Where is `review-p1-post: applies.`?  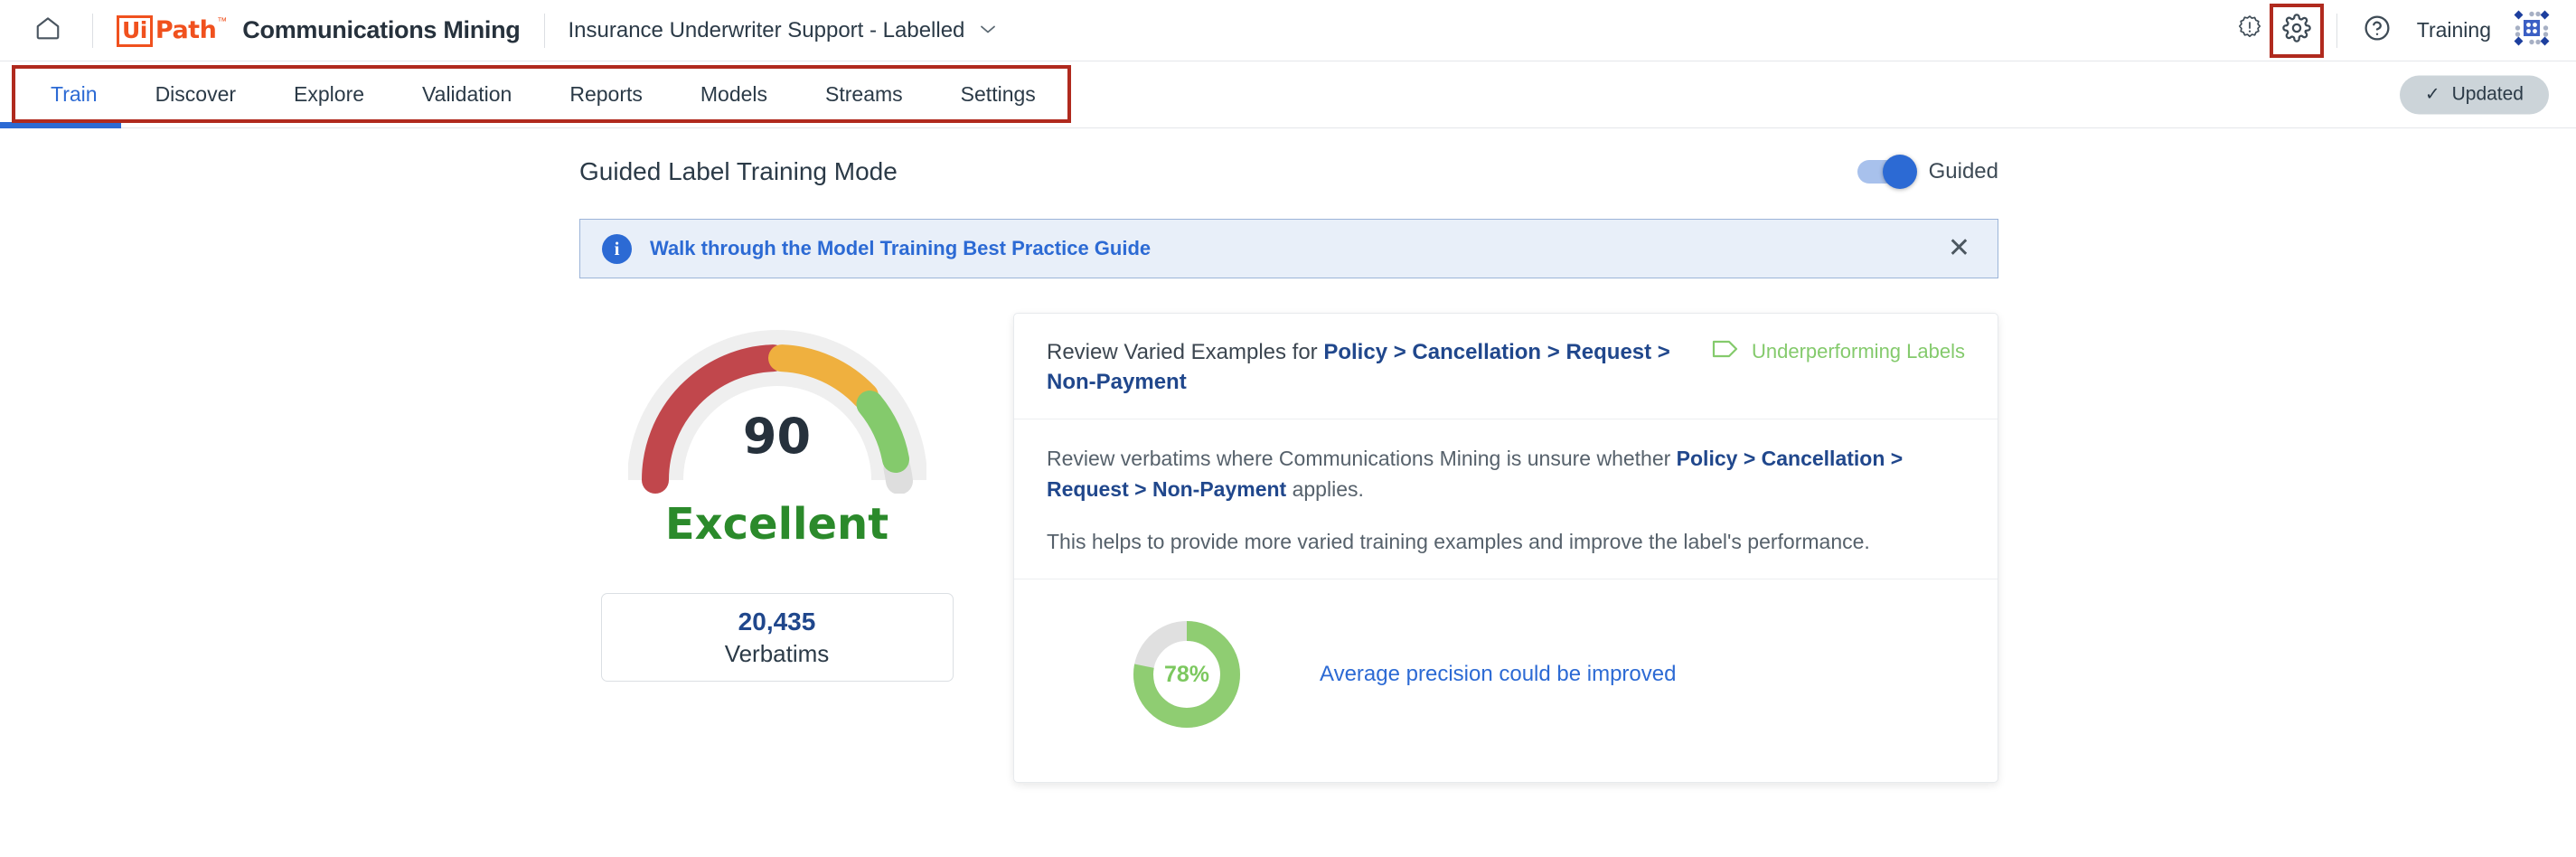
review-p1-post: applies. is located at coordinates (1325, 489).